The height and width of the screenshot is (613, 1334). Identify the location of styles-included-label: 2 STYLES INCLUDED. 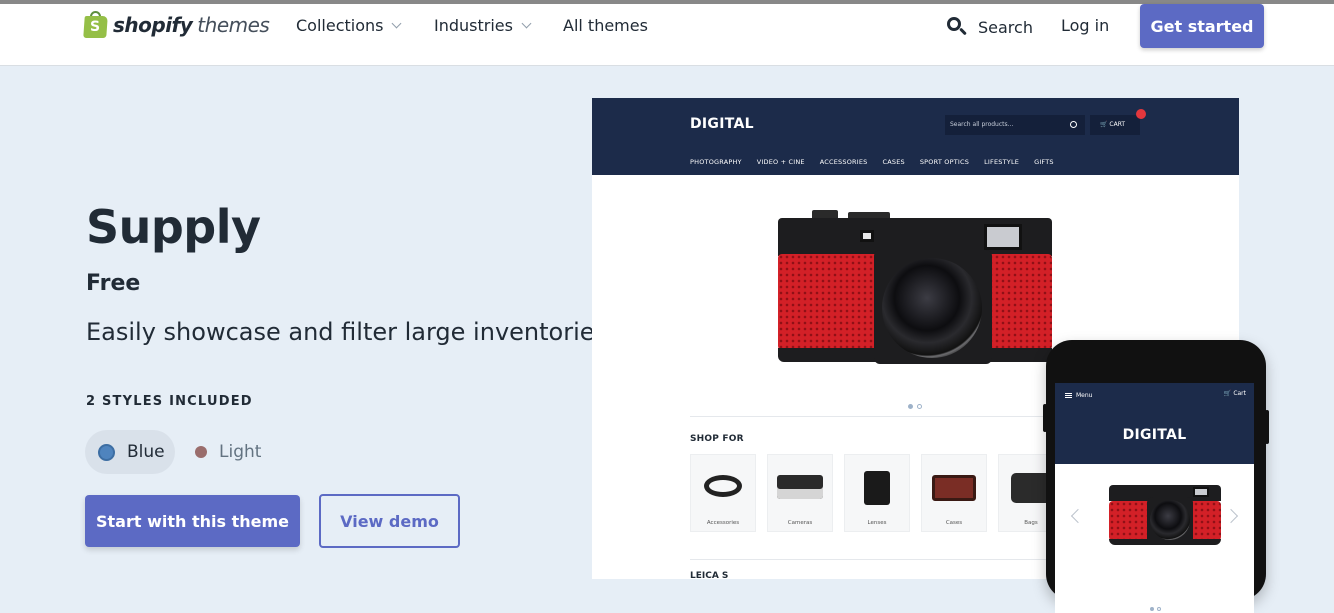
(169, 401).